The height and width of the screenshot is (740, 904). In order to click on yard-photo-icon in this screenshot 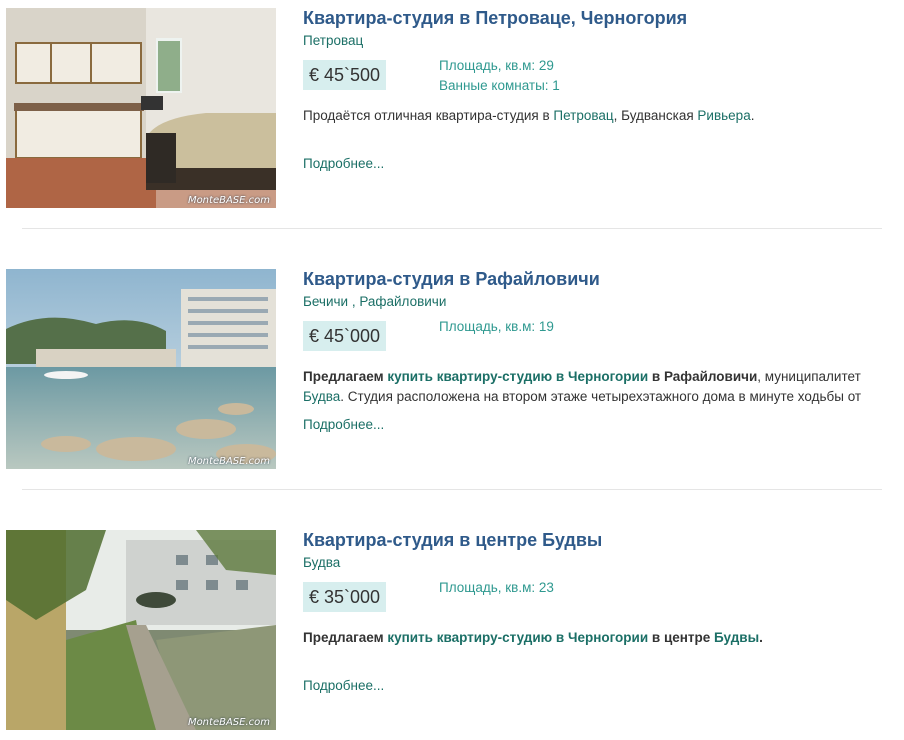, I will do `click(141, 630)`.